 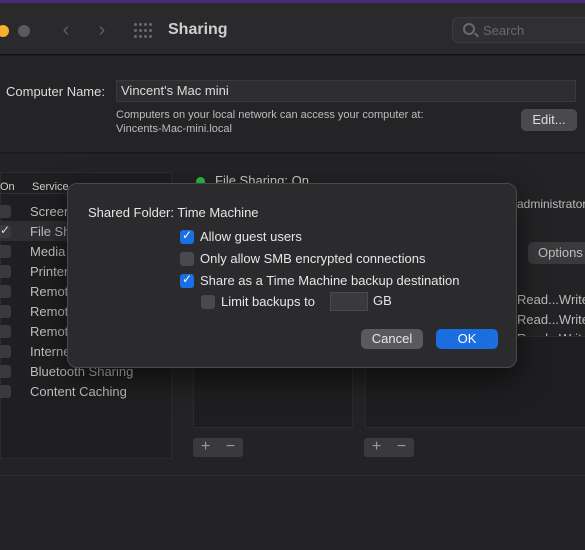 I want to click on time-machine-checkbox, so click(x=187, y=280).